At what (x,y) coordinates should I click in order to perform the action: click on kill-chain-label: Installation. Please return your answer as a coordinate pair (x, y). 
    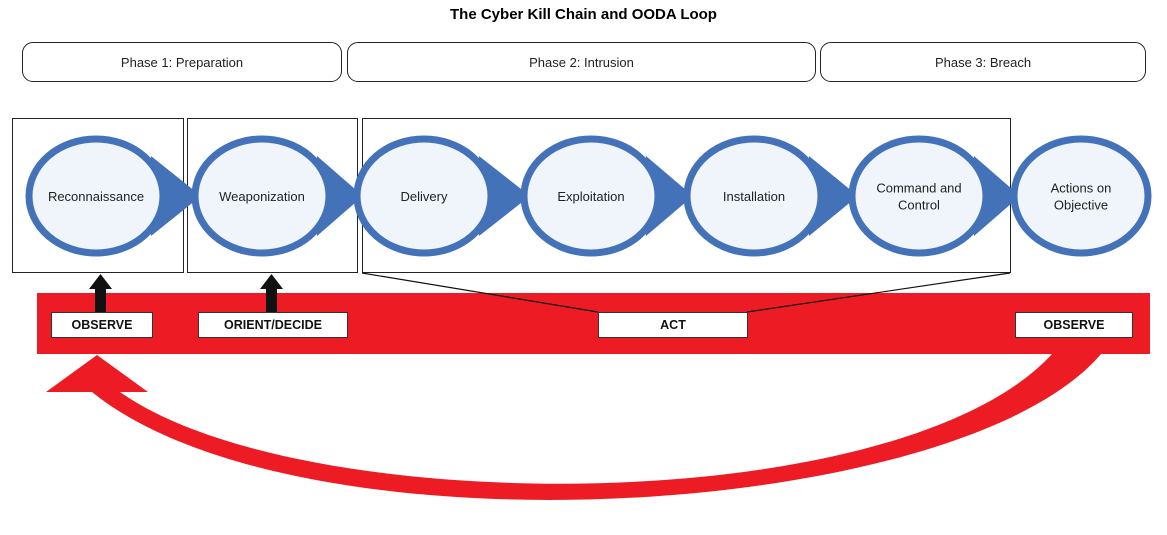
    Looking at the image, I should click on (754, 196).